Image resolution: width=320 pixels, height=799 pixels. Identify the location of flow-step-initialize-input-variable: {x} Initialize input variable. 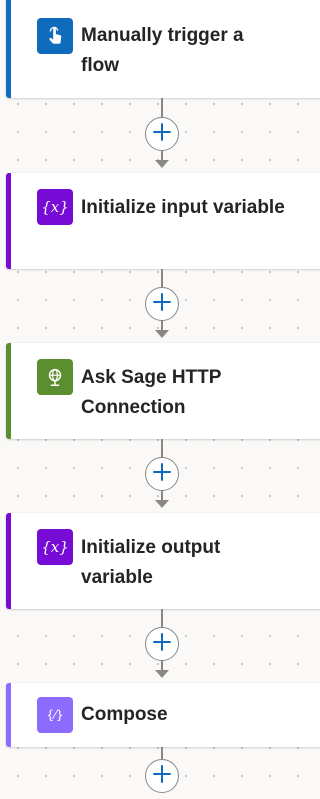
(163, 221).